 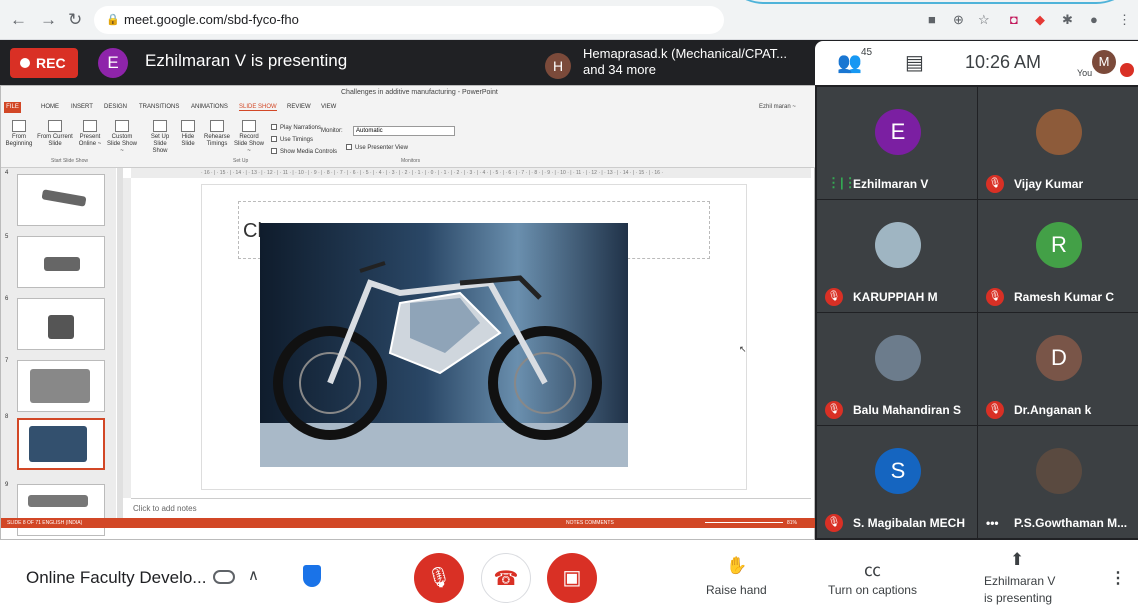 I want to click on present-icon: ⬆, so click(x=1017, y=560).